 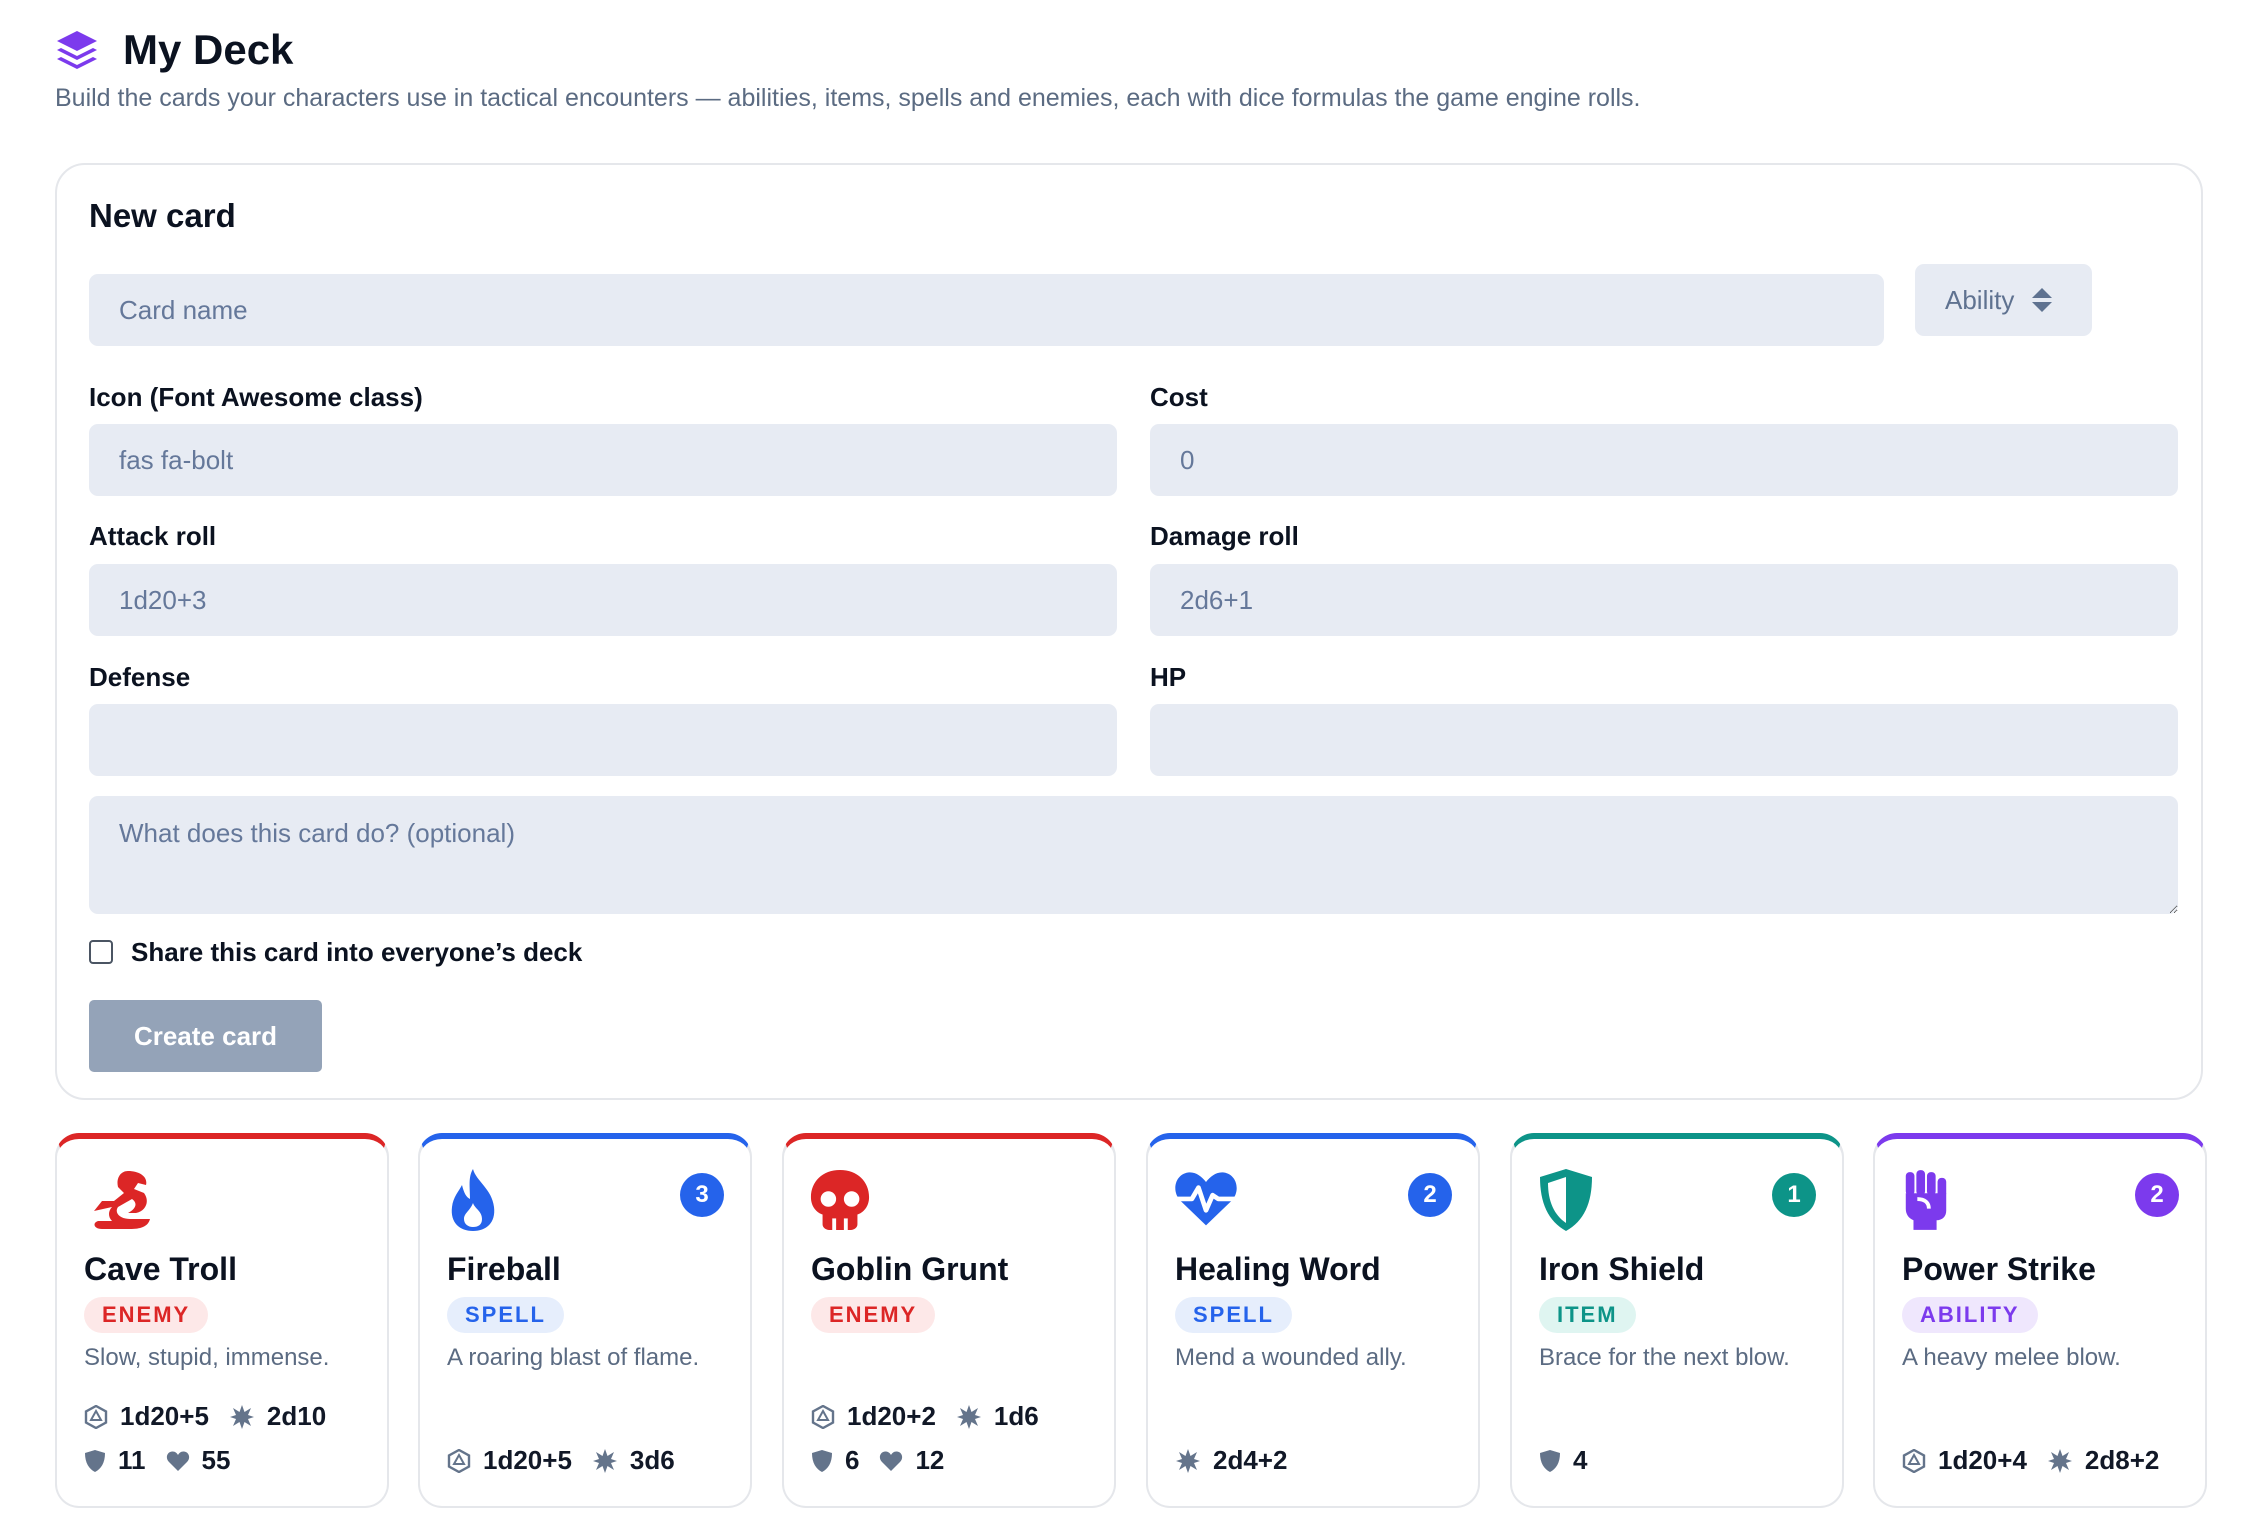 I want to click on card-stats-row: 1d20+4 2d8+2, so click(x=2040, y=1460).